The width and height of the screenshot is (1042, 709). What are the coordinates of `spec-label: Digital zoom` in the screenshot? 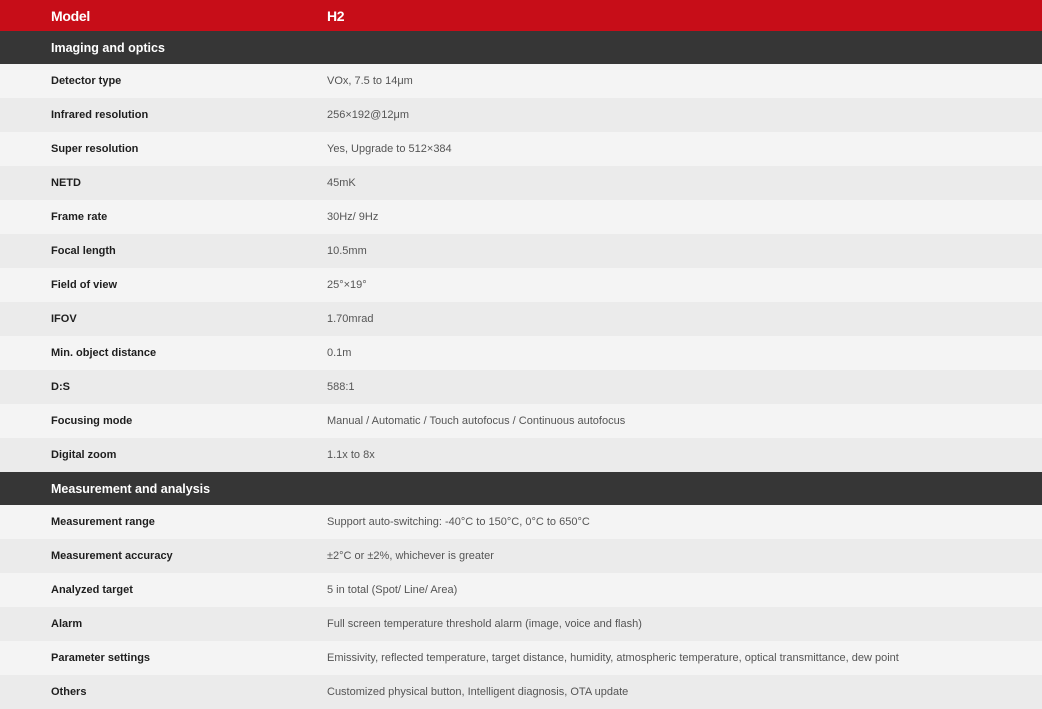 It's located at (138, 455).